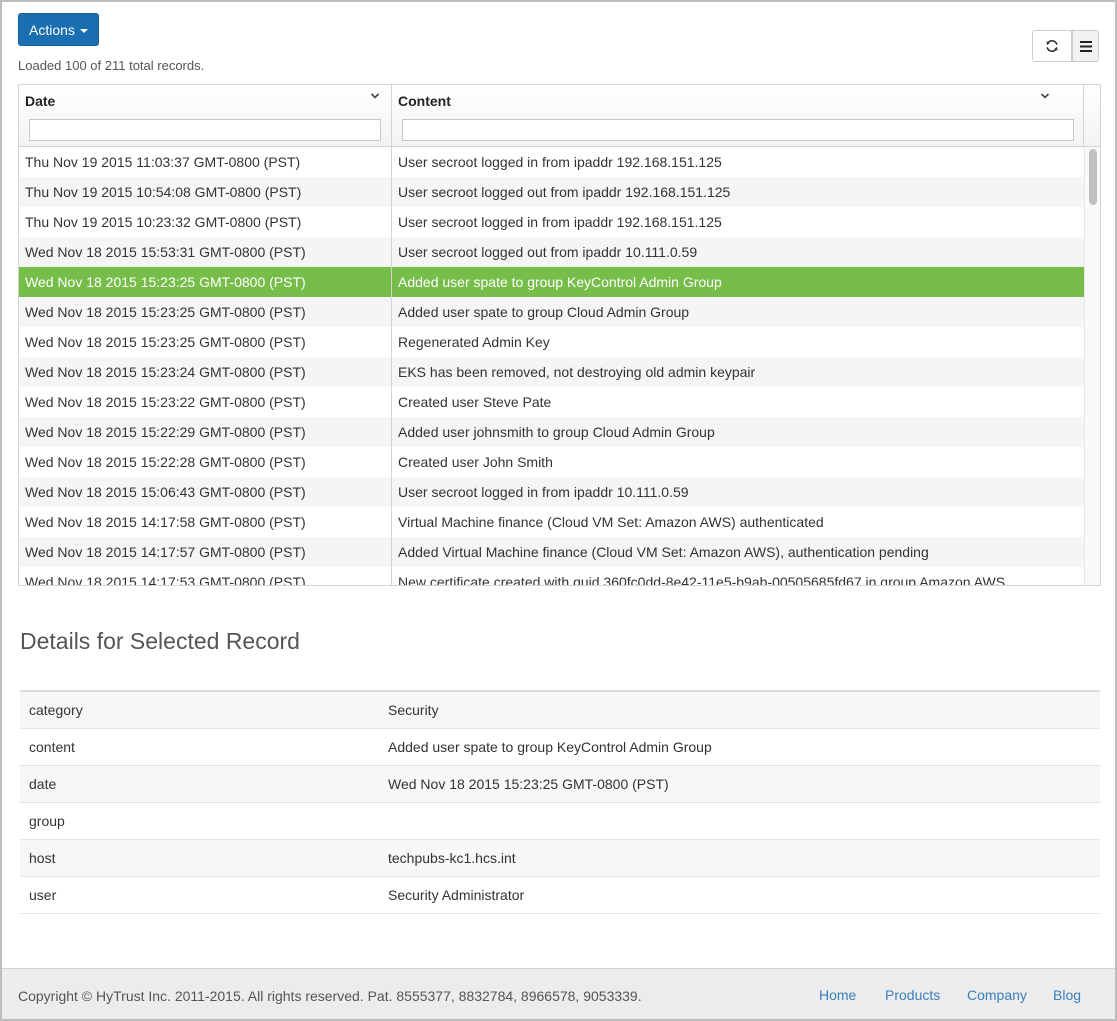 This screenshot has width=1117, height=1021. What do you see at coordinates (744, 821) in the screenshot?
I see `detail-value` at bounding box center [744, 821].